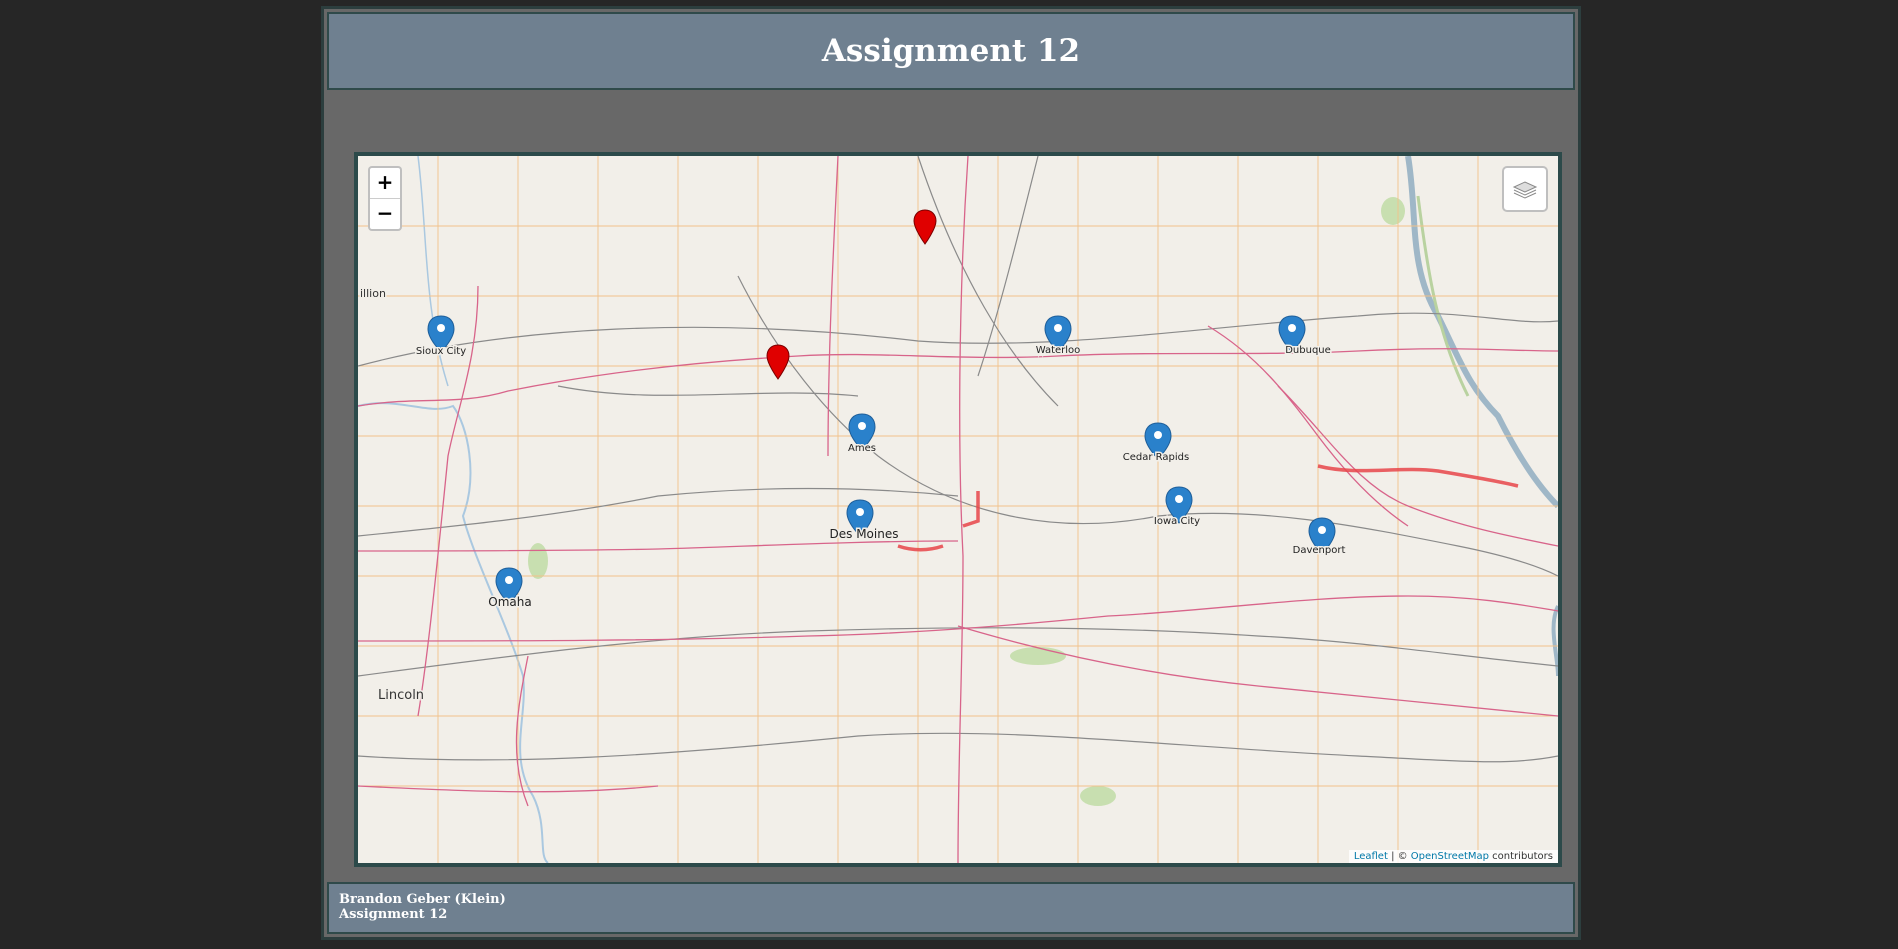 Image resolution: width=1898 pixels, height=949 pixels. I want to click on layers-control-button, so click(1525, 189).